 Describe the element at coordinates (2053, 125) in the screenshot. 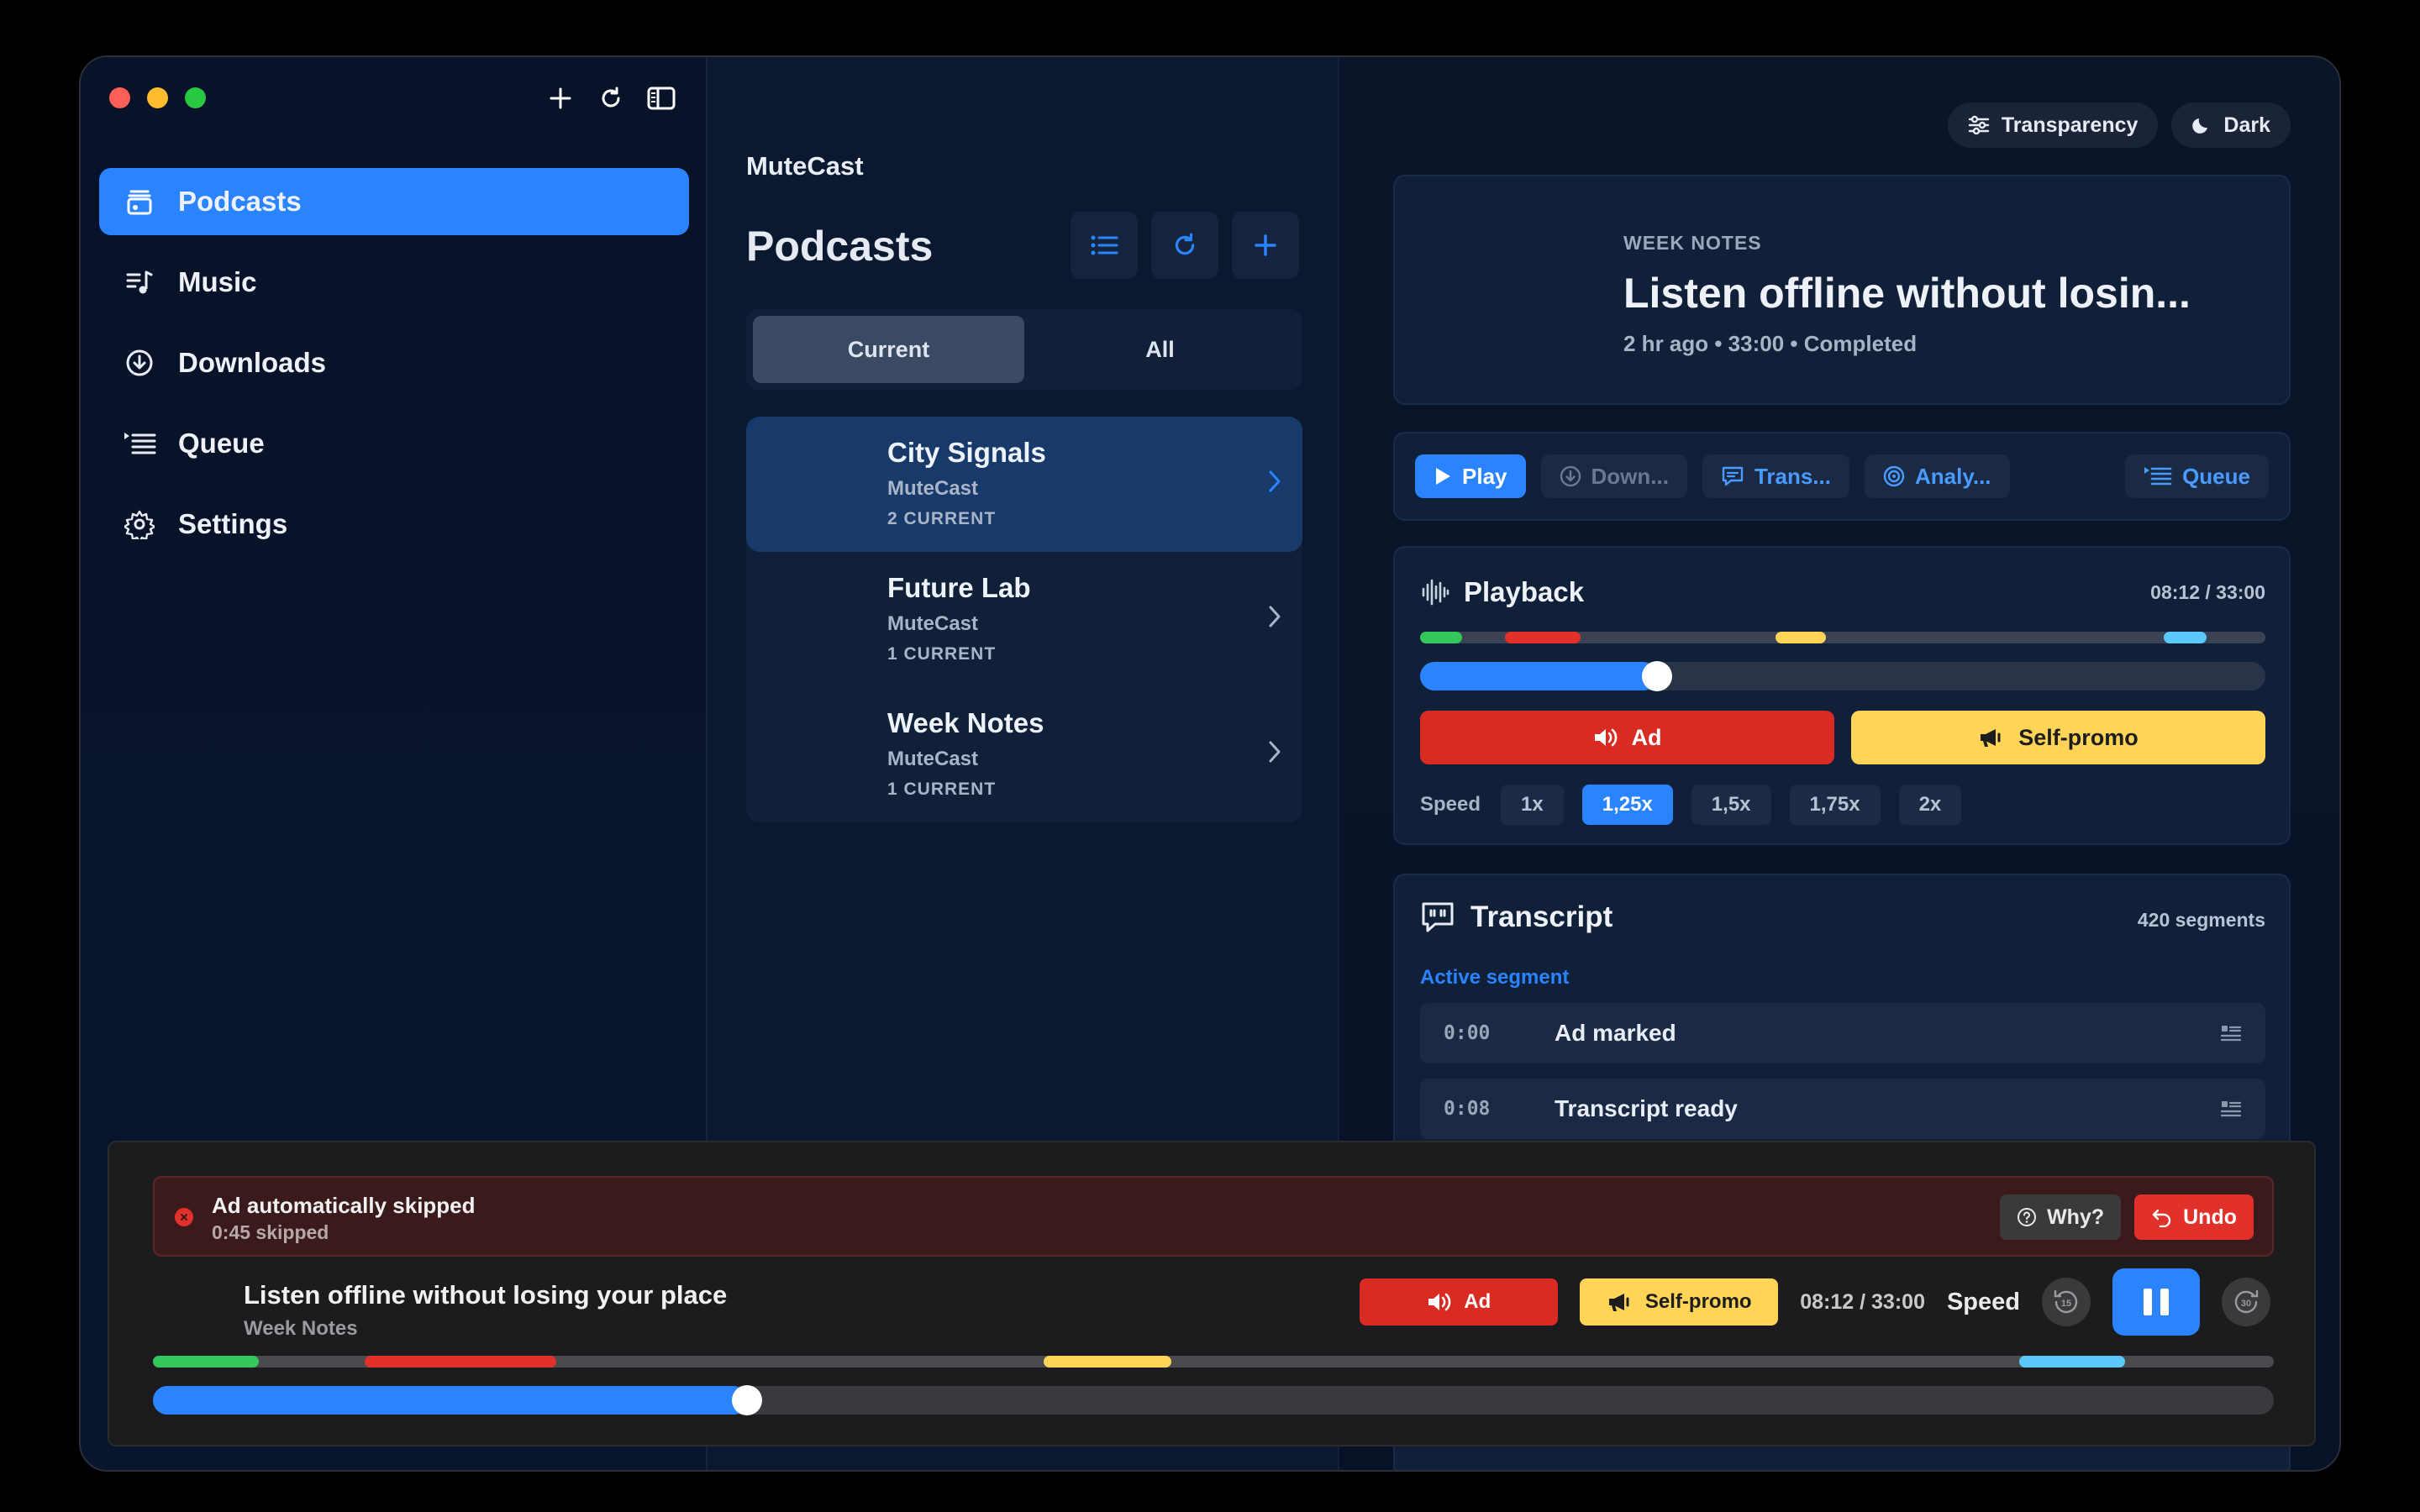

I see `transparency-button: Transparency` at that location.